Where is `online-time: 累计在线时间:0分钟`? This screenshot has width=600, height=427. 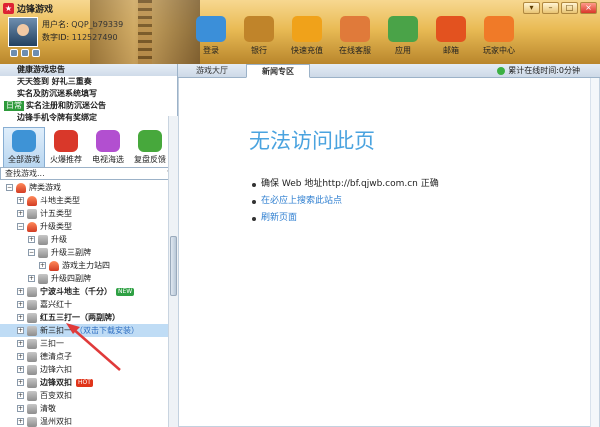
online-time: 累计在线时间:0分钟 is located at coordinates (538, 71).